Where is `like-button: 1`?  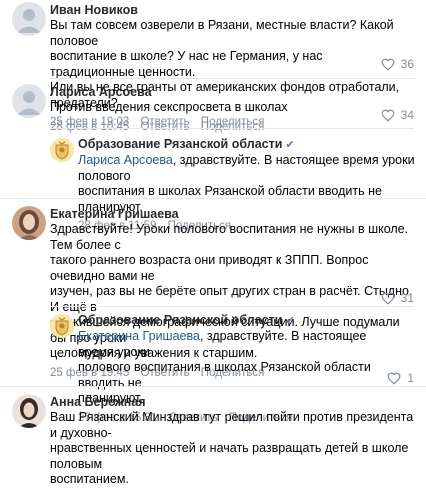 like-button: 1 is located at coordinates (400, 378).